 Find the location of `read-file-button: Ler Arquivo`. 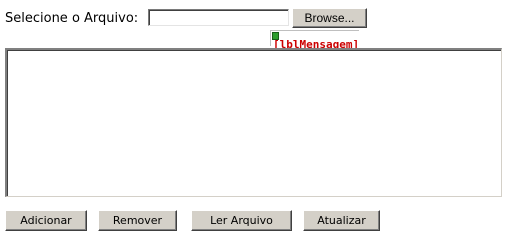

read-file-button: Ler Arquivo is located at coordinates (241, 220).